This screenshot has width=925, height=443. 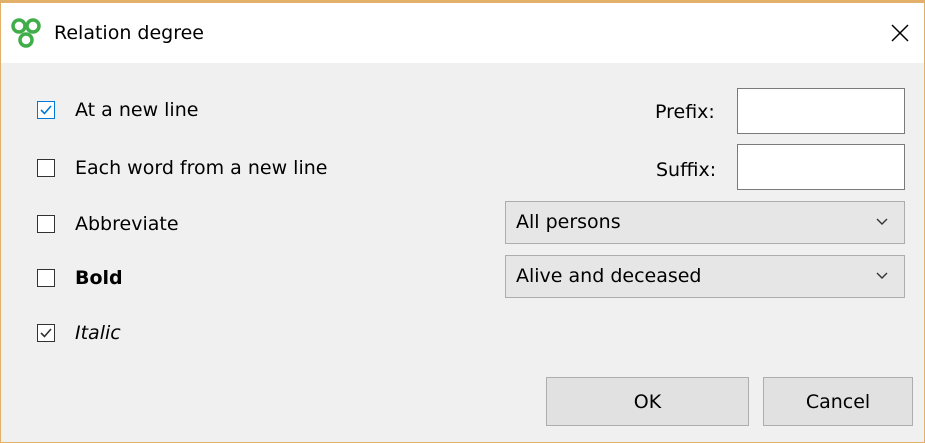 I want to click on prefix-input, so click(x=821, y=111).